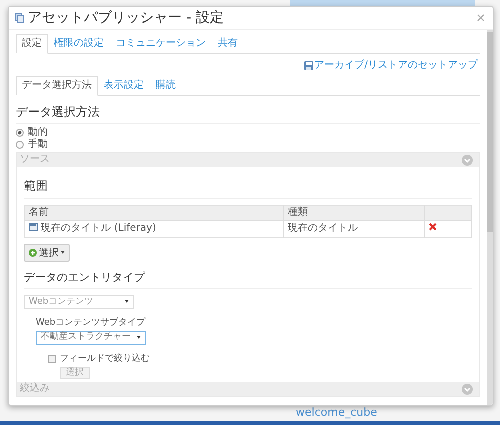 Image resolution: width=500 pixels, height=425 pixels. What do you see at coordinates (248, 276) in the screenshot?
I see `entry-type-heading: データのエントリタイプ` at bounding box center [248, 276].